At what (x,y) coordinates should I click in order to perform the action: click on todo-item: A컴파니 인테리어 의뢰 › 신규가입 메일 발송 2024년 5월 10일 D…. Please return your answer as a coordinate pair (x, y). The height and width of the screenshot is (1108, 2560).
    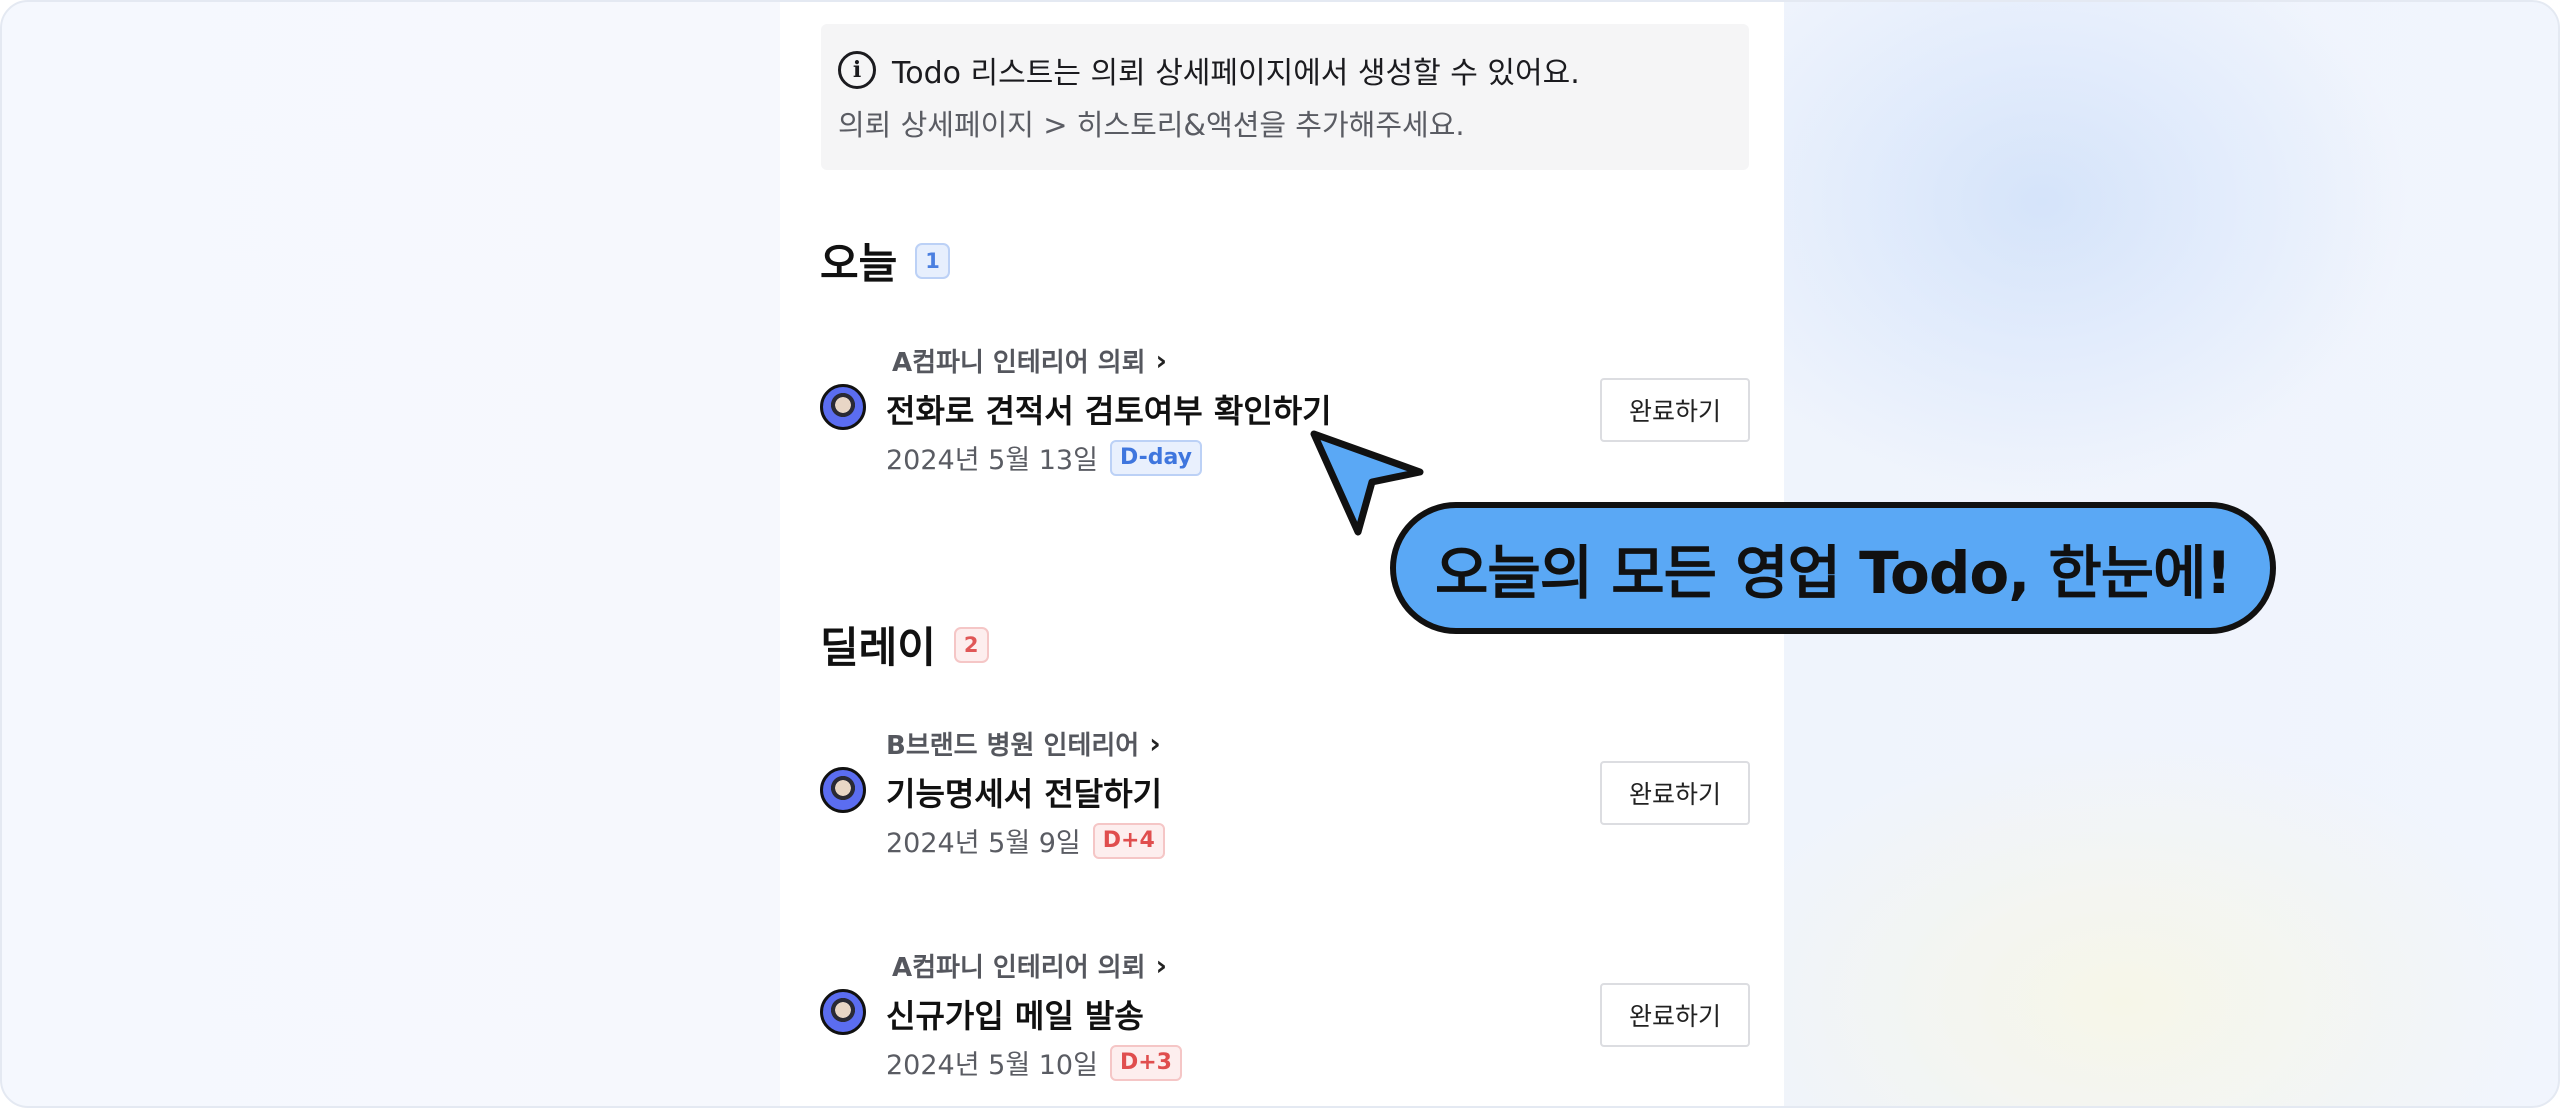
    Looking at the image, I should click on (1285, 1022).